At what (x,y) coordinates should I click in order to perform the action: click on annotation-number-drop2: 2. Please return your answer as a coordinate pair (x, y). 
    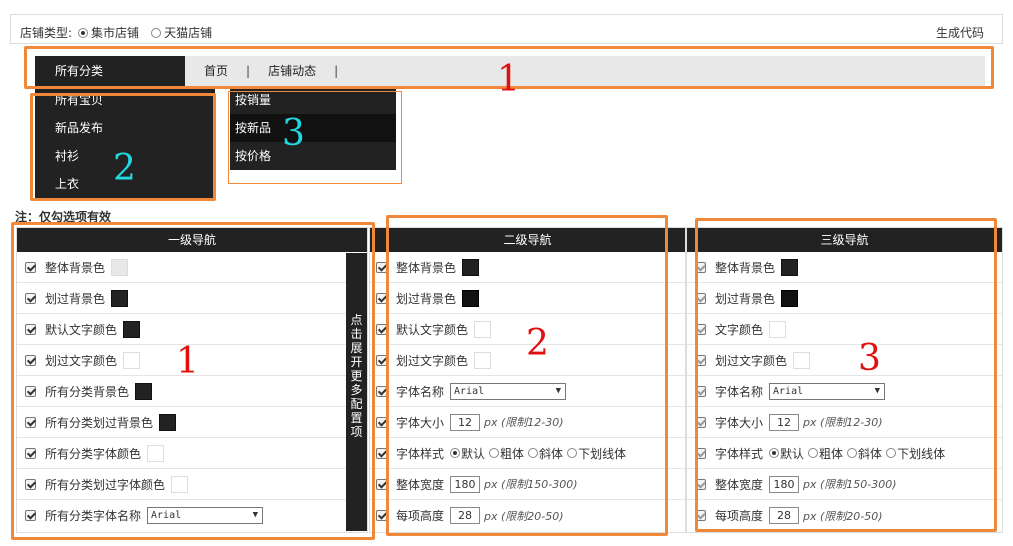
    Looking at the image, I should click on (124, 168).